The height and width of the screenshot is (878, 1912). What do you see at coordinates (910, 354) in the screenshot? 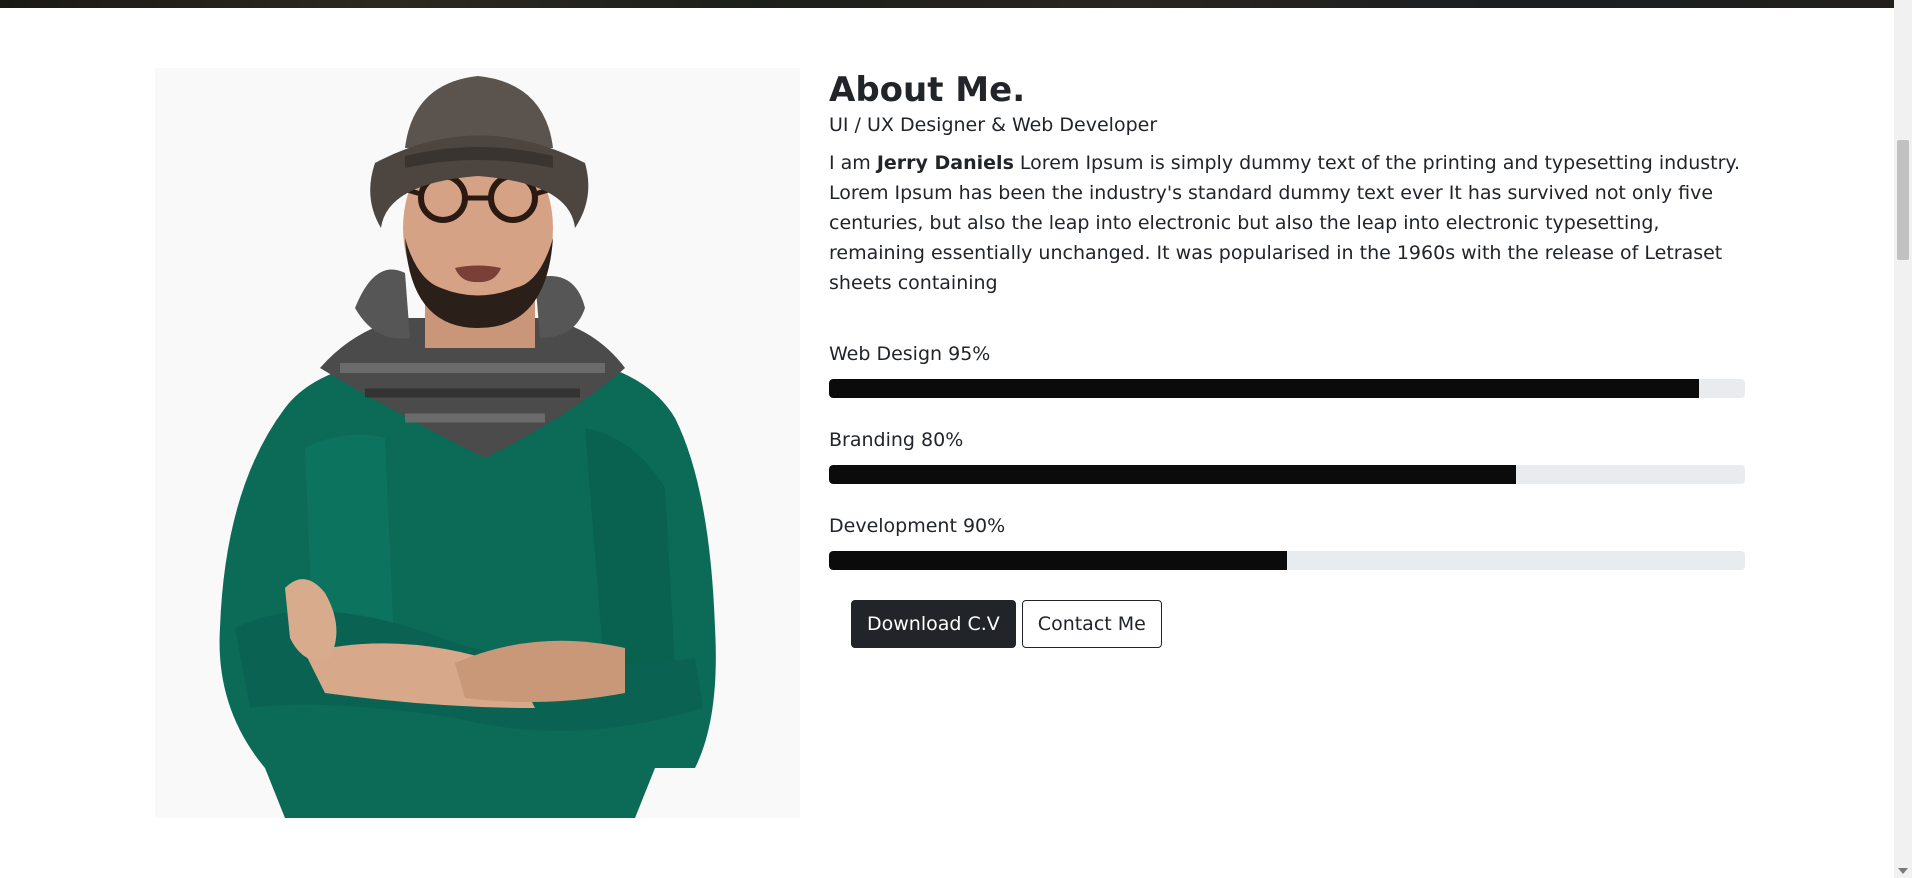
I see `skill-label: Web Design 95%` at bounding box center [910, 354].